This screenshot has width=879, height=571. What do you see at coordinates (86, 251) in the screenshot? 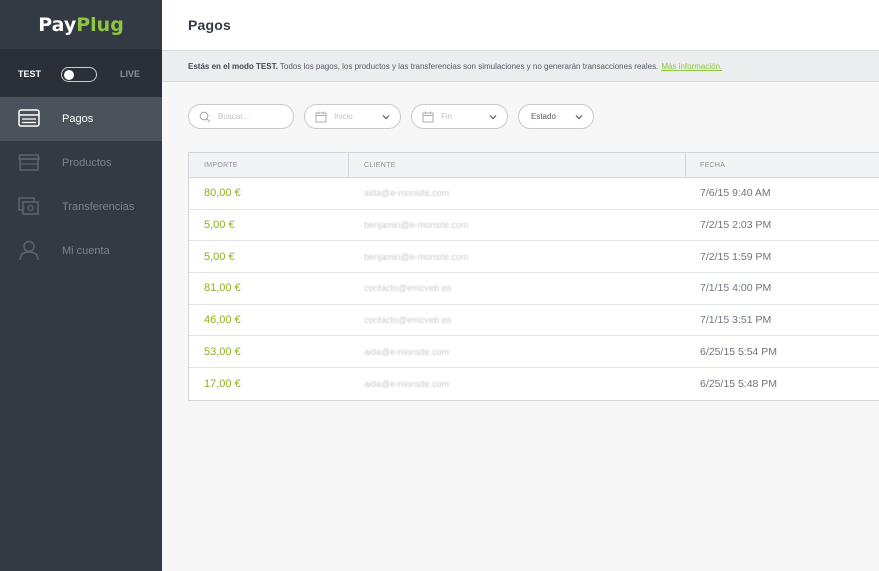
I see `sidebar-item-label: Mi cuenta` at bounding box center [86, 251].